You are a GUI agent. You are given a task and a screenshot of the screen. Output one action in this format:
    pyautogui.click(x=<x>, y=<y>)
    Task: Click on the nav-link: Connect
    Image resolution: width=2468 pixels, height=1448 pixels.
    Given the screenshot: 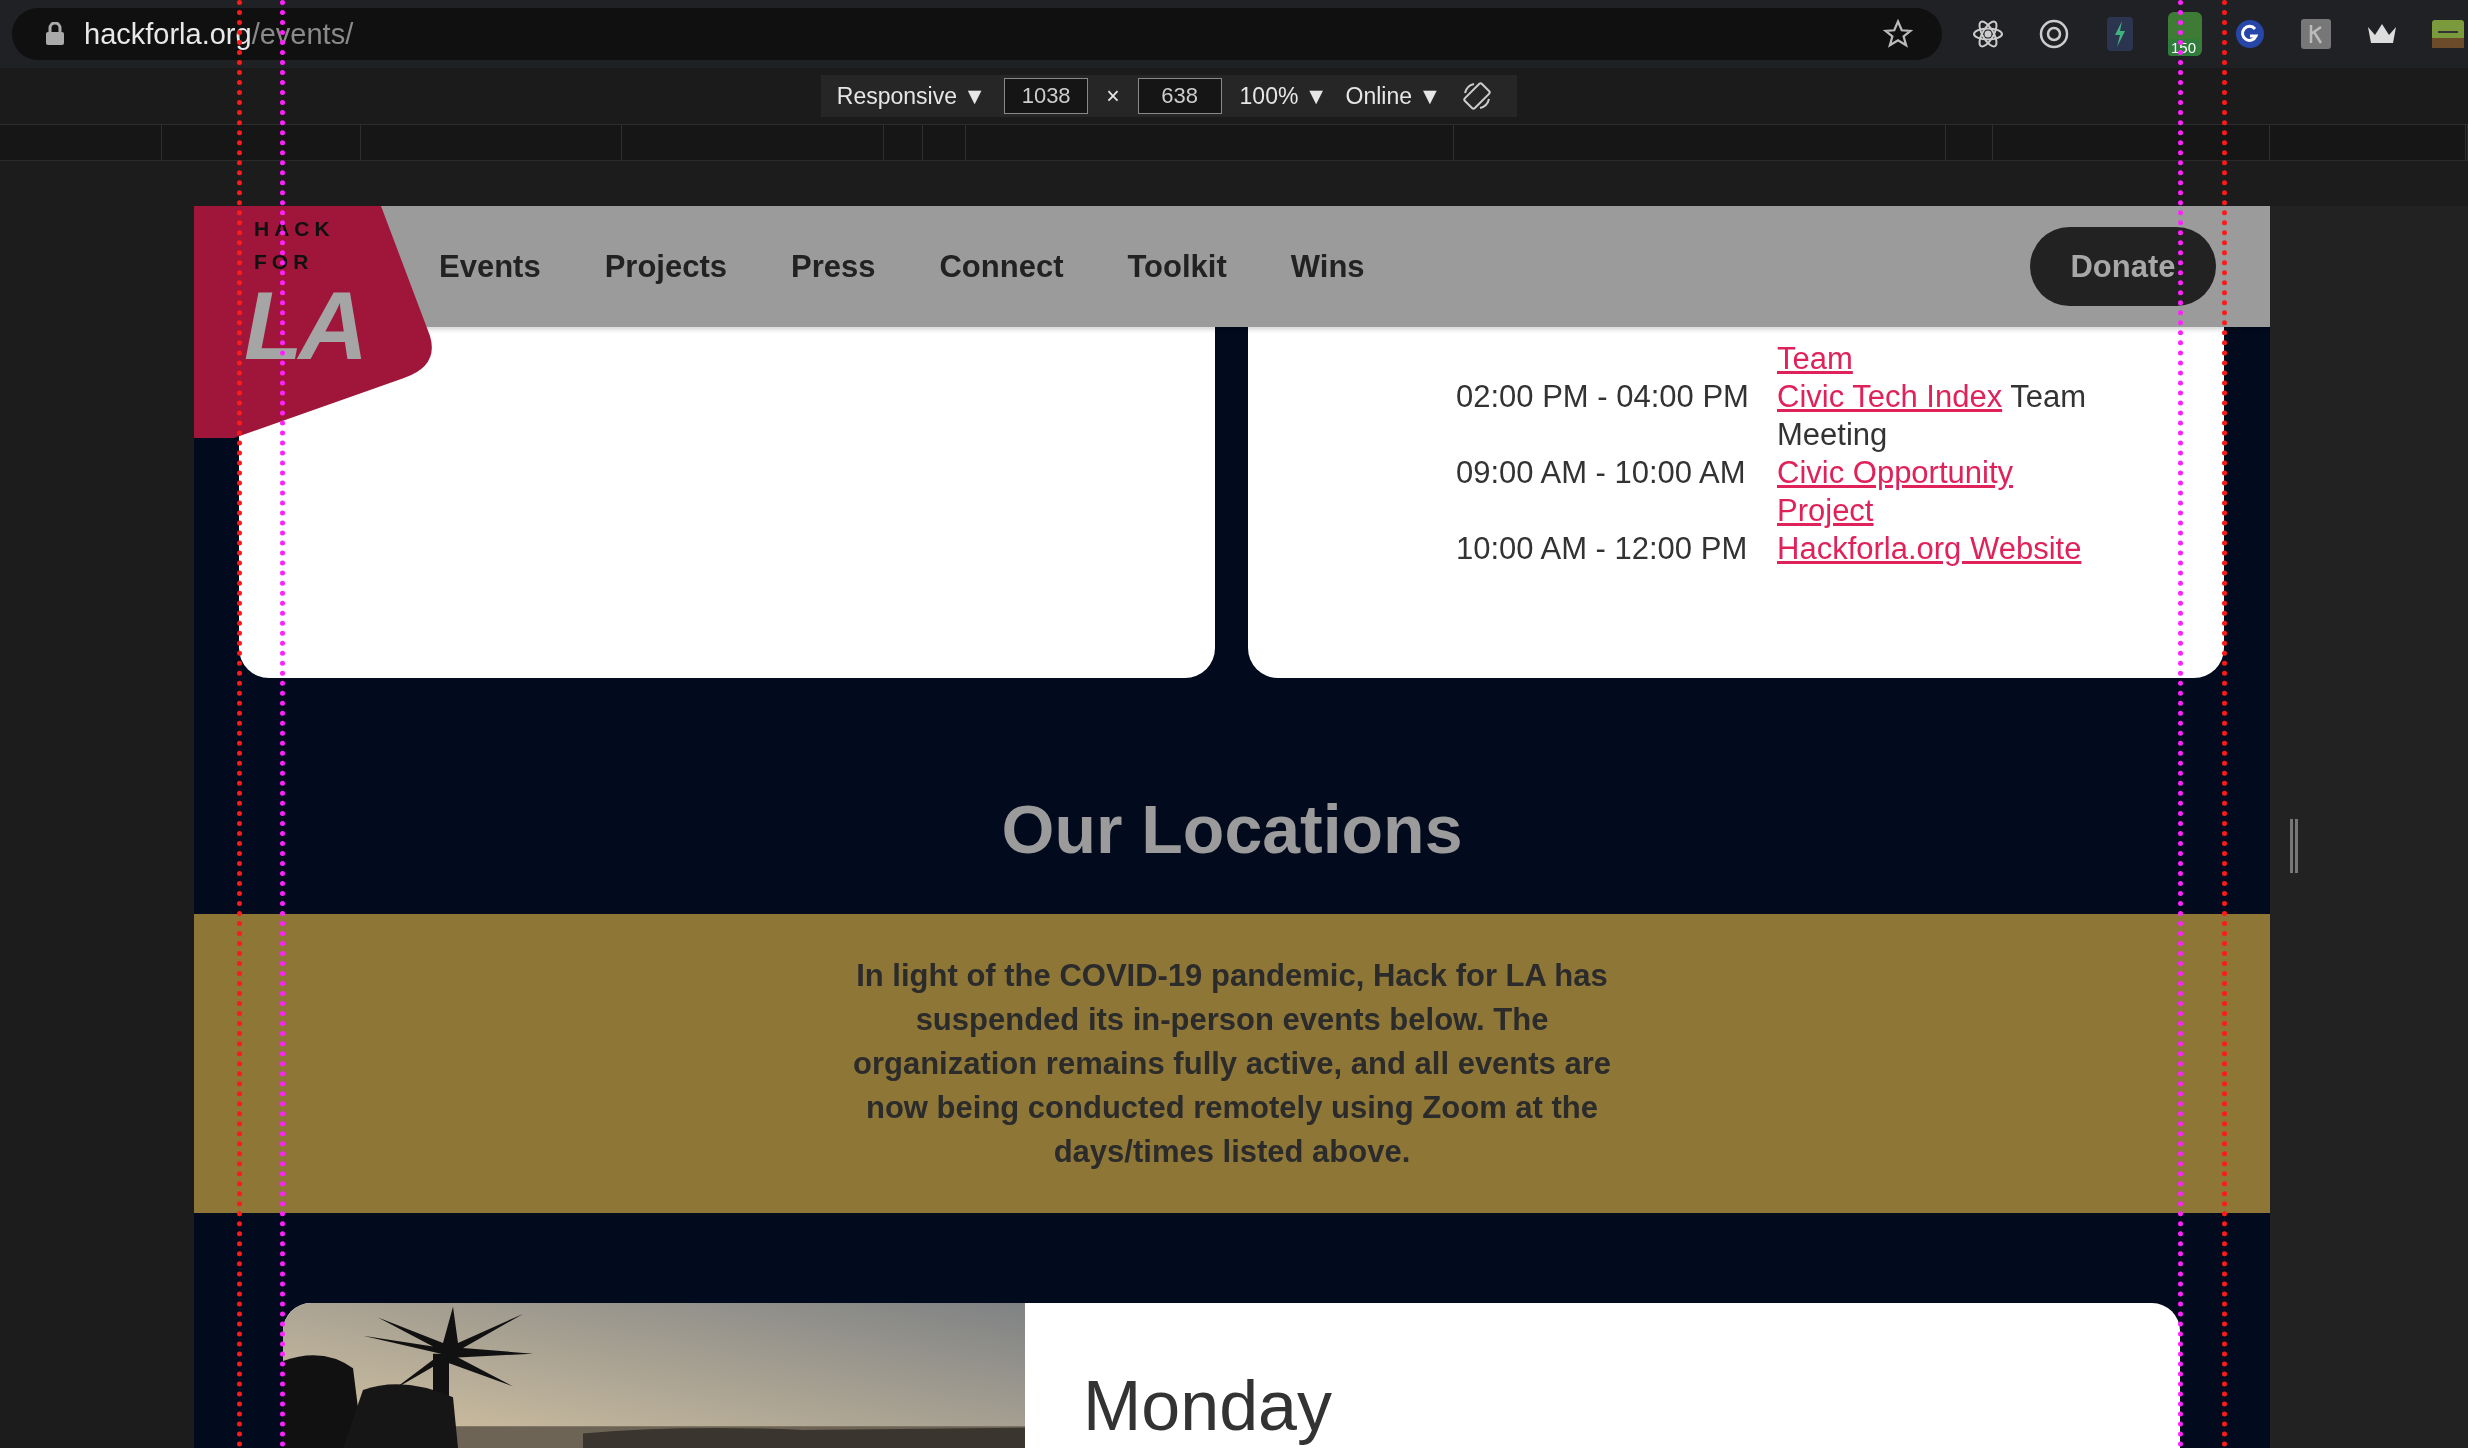 What is the action you would take?
    pyautogui.click(x=1001, y=266)
    